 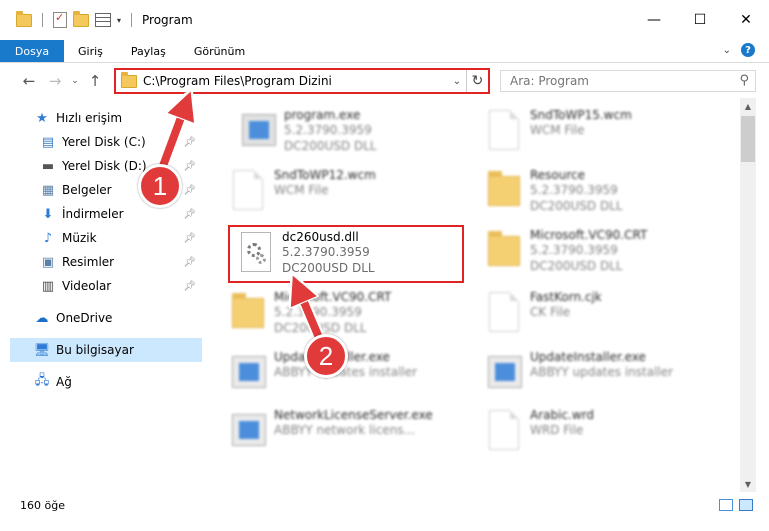 I want to click on scroll-down-icon: ▼, so click(x=748, y=484).